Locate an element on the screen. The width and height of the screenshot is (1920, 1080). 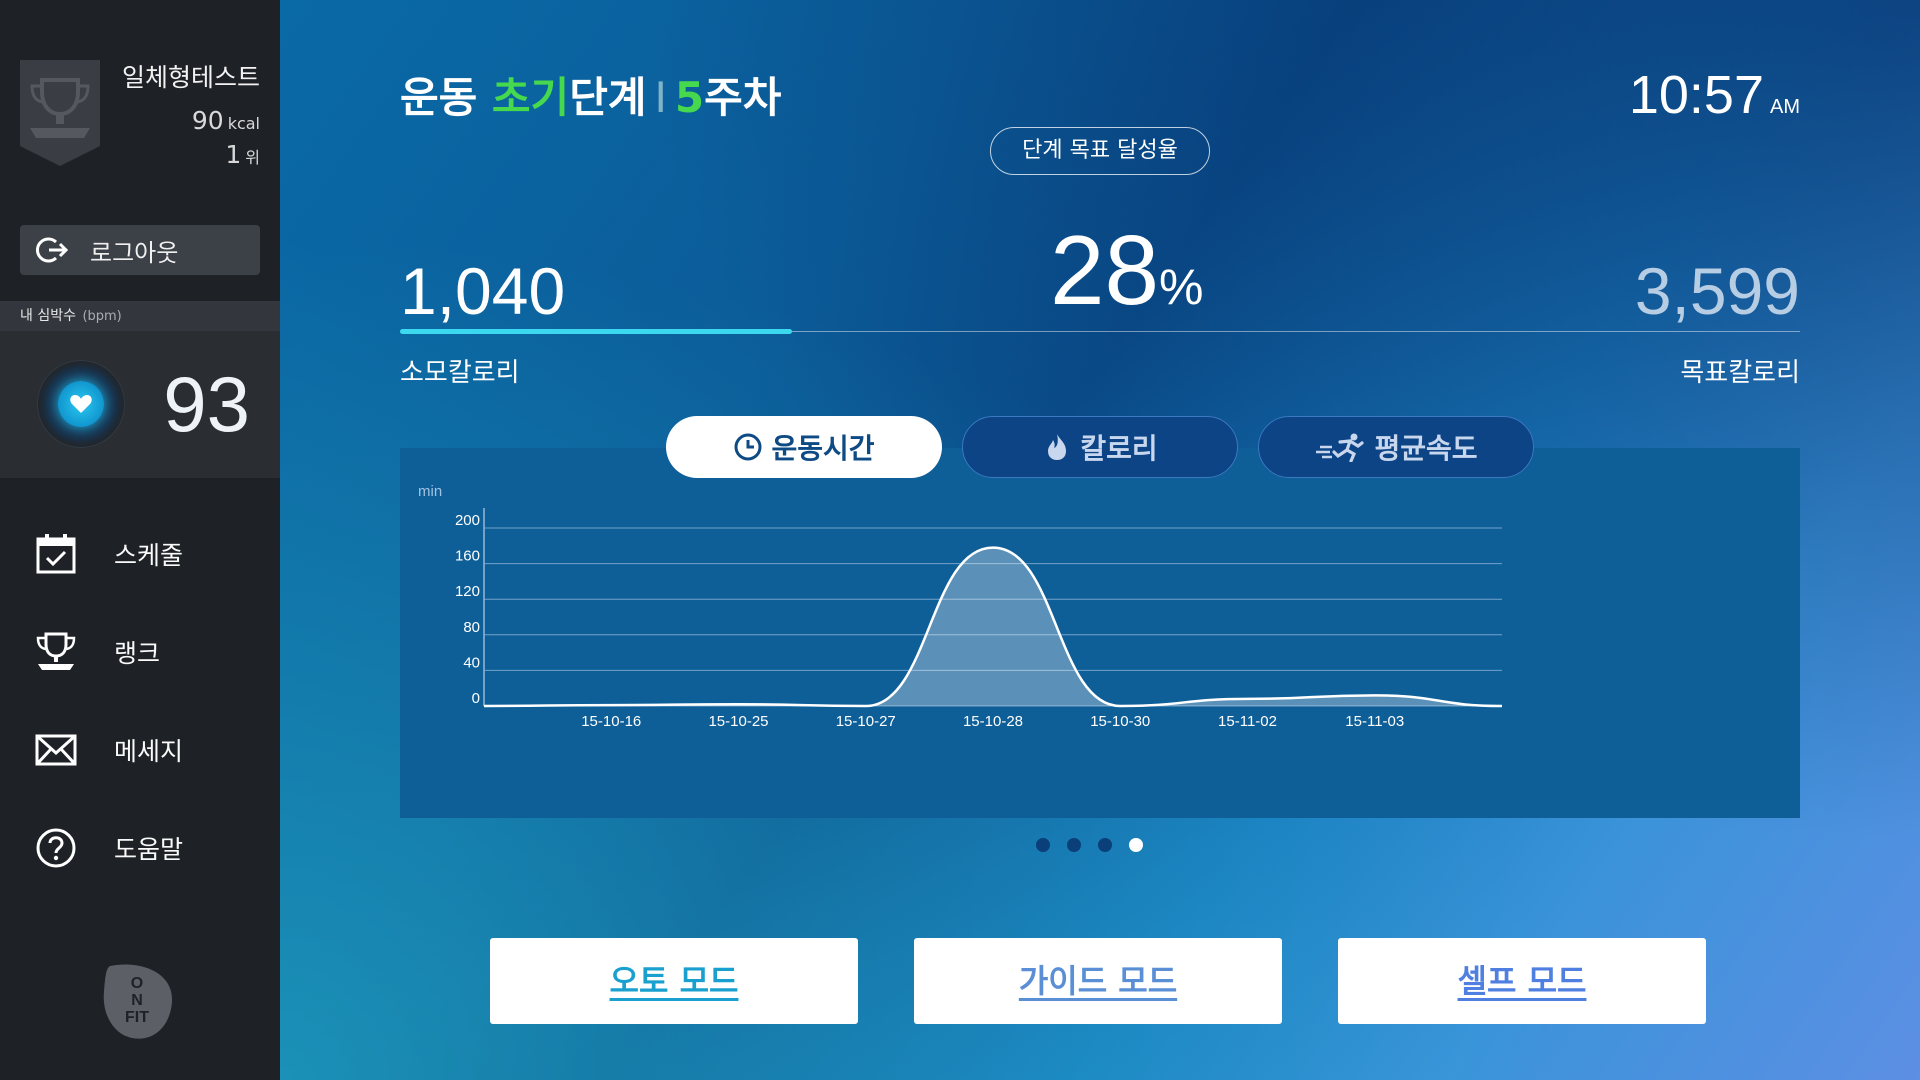
logout-icon is located at coordinates (52, 250).